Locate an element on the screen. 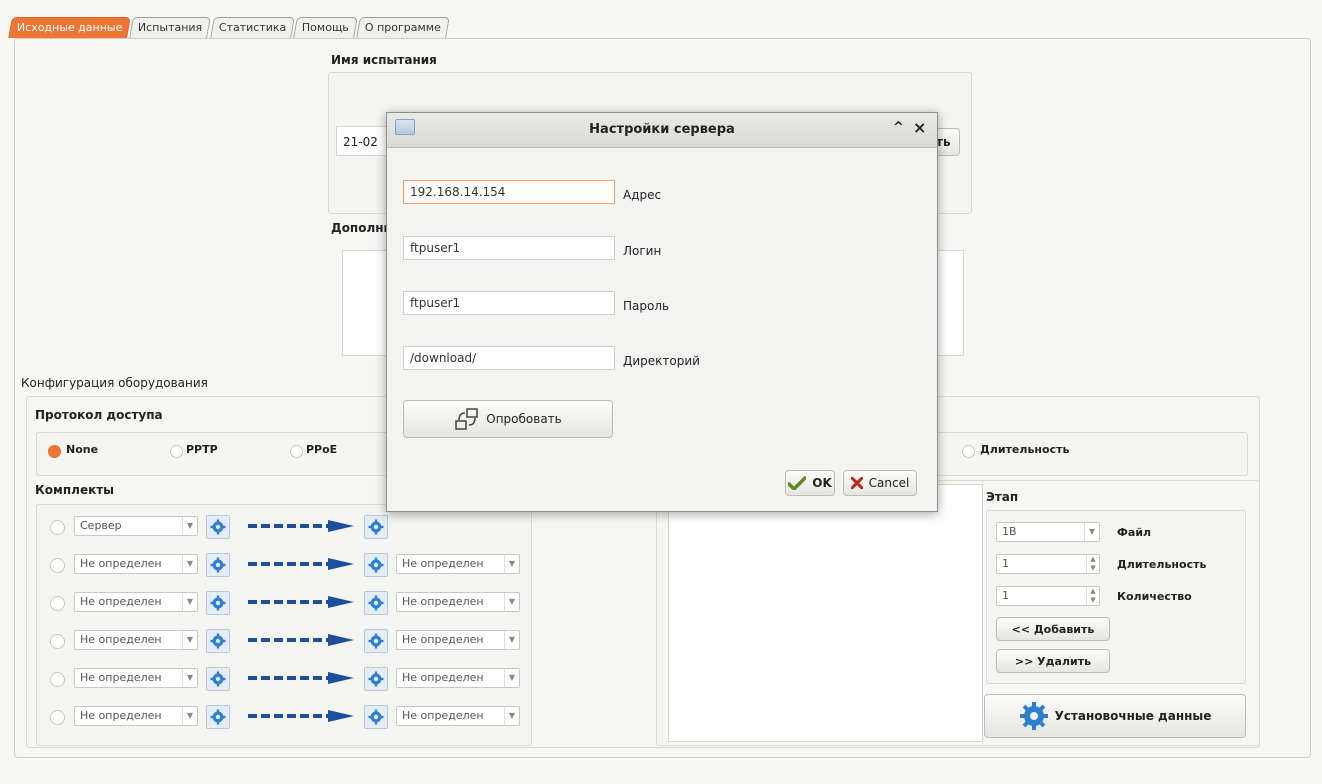 This screenshot has width=1322, height=784. tab-about: О программе is located at coordinates (403, 27).